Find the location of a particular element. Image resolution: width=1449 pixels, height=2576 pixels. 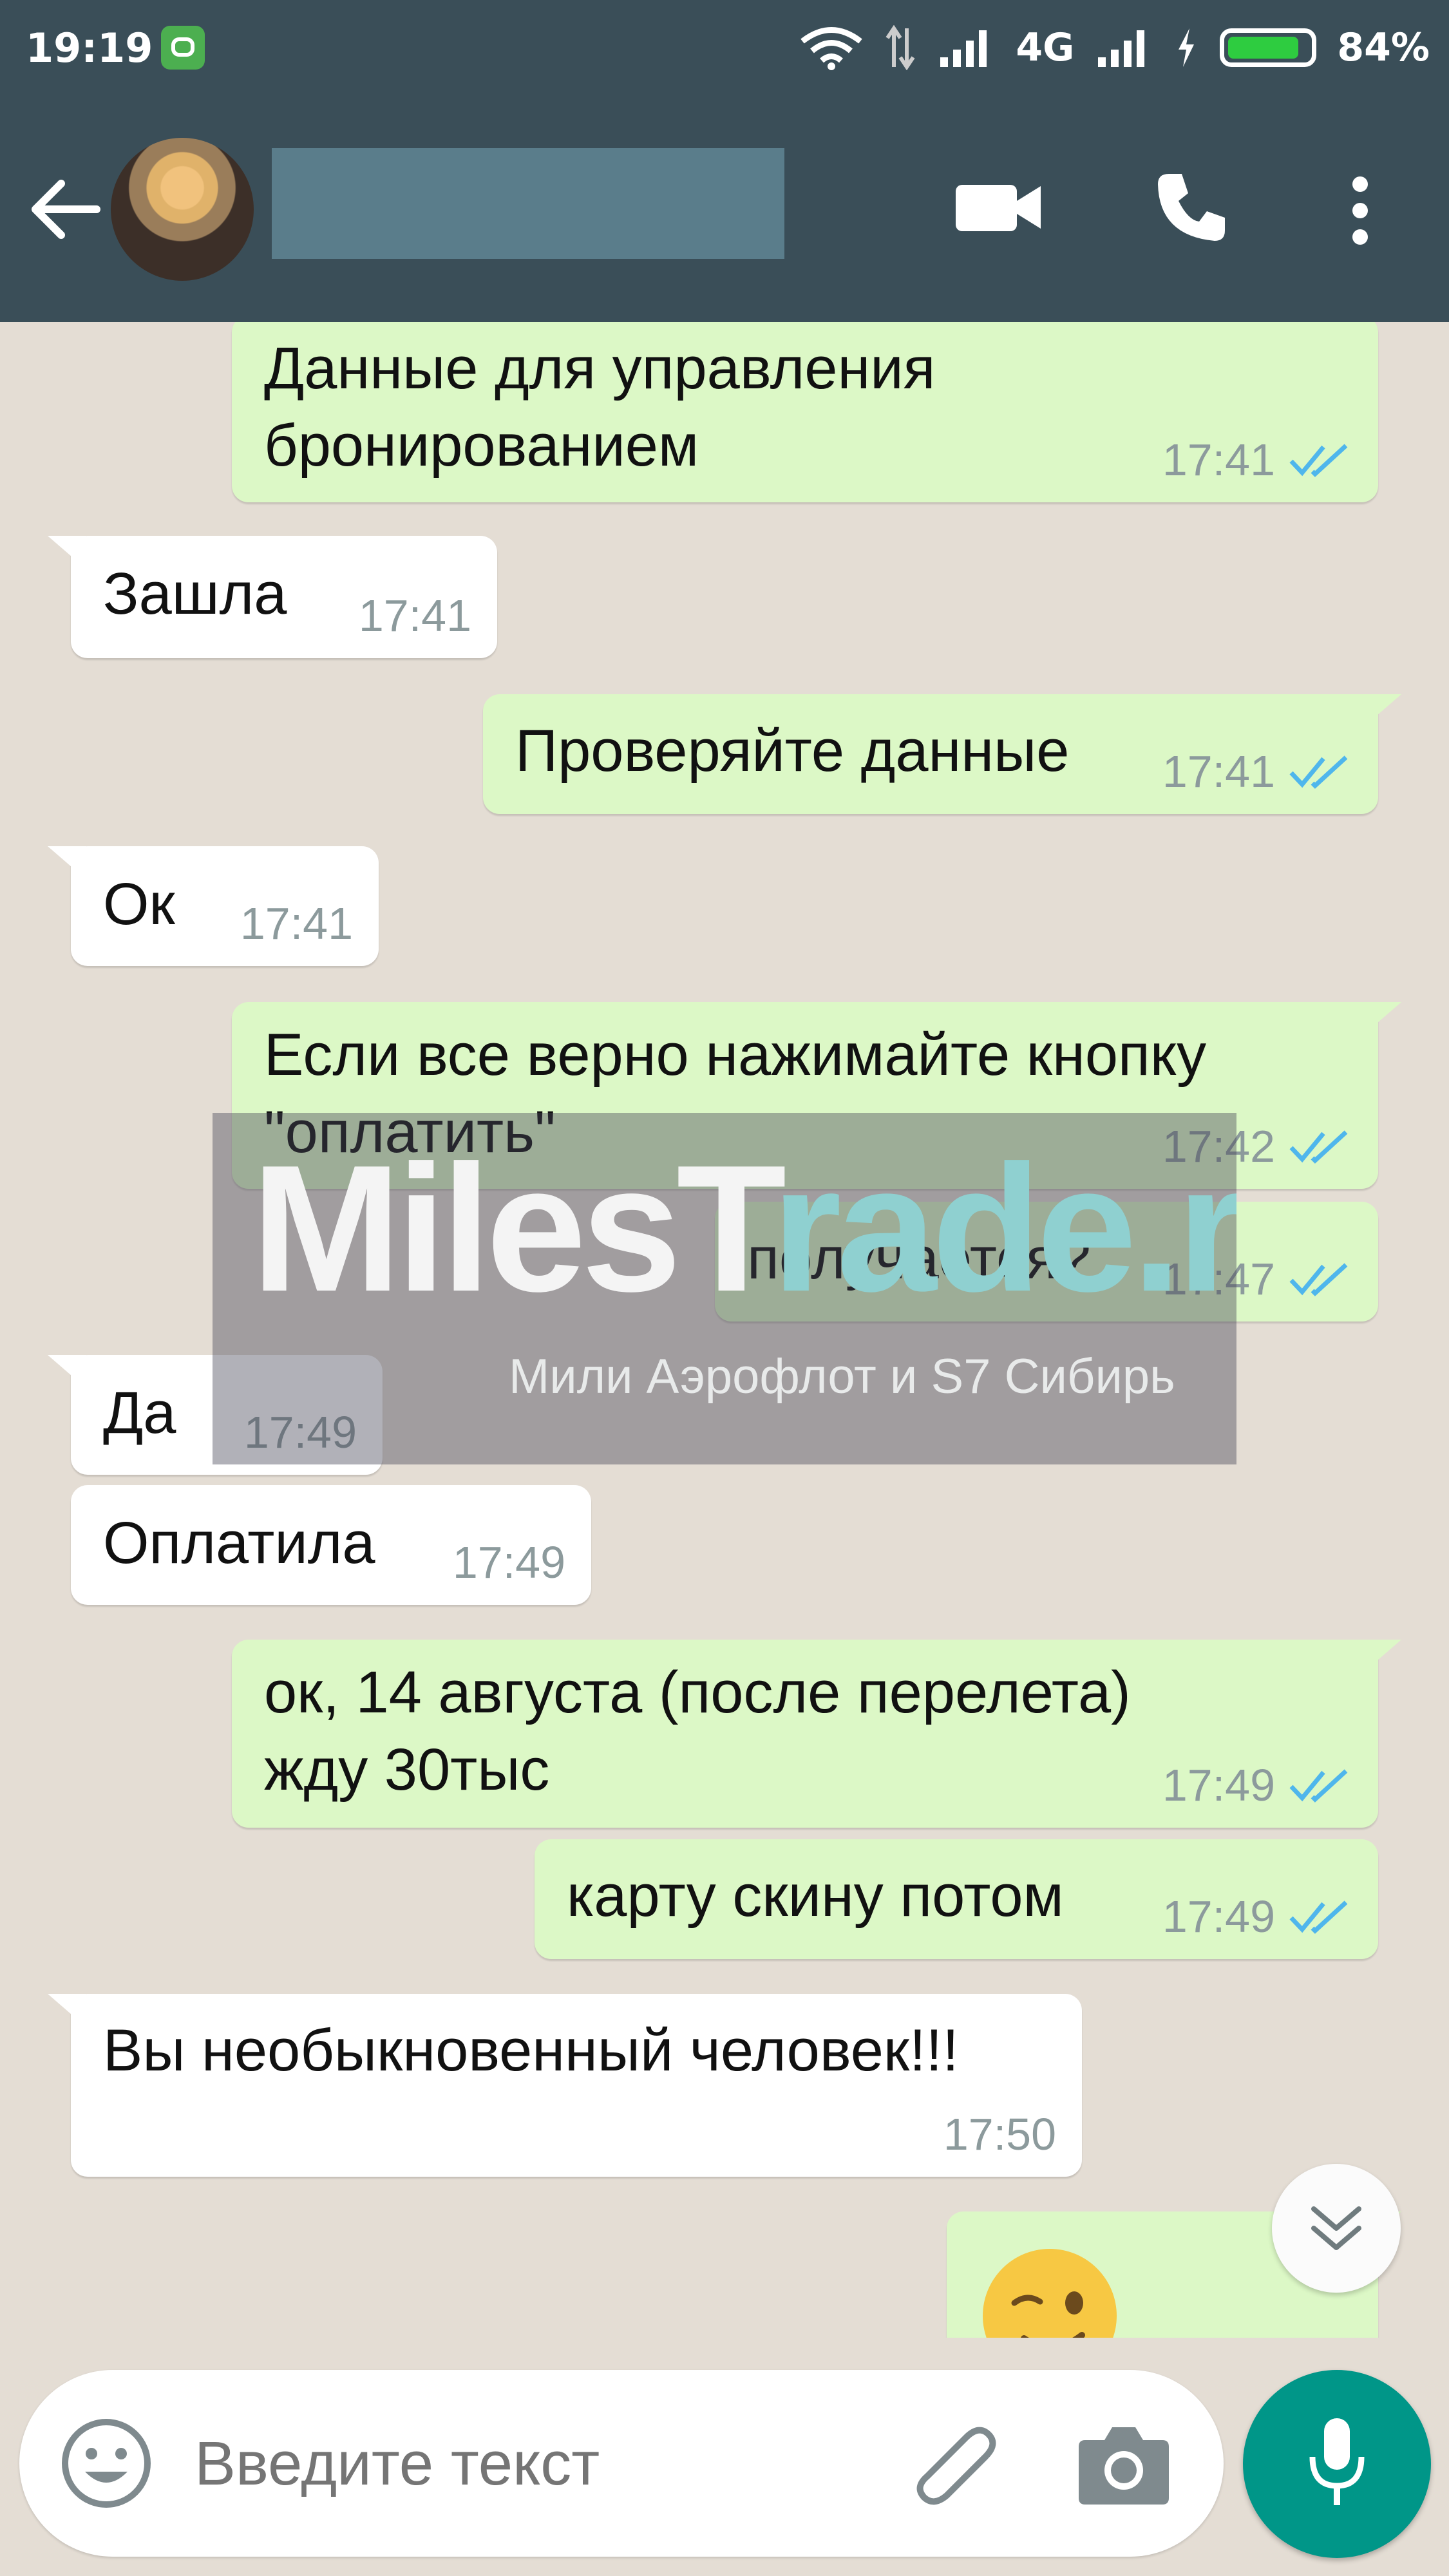

message-text-line: бронированием is located at coordinates (481, 446).